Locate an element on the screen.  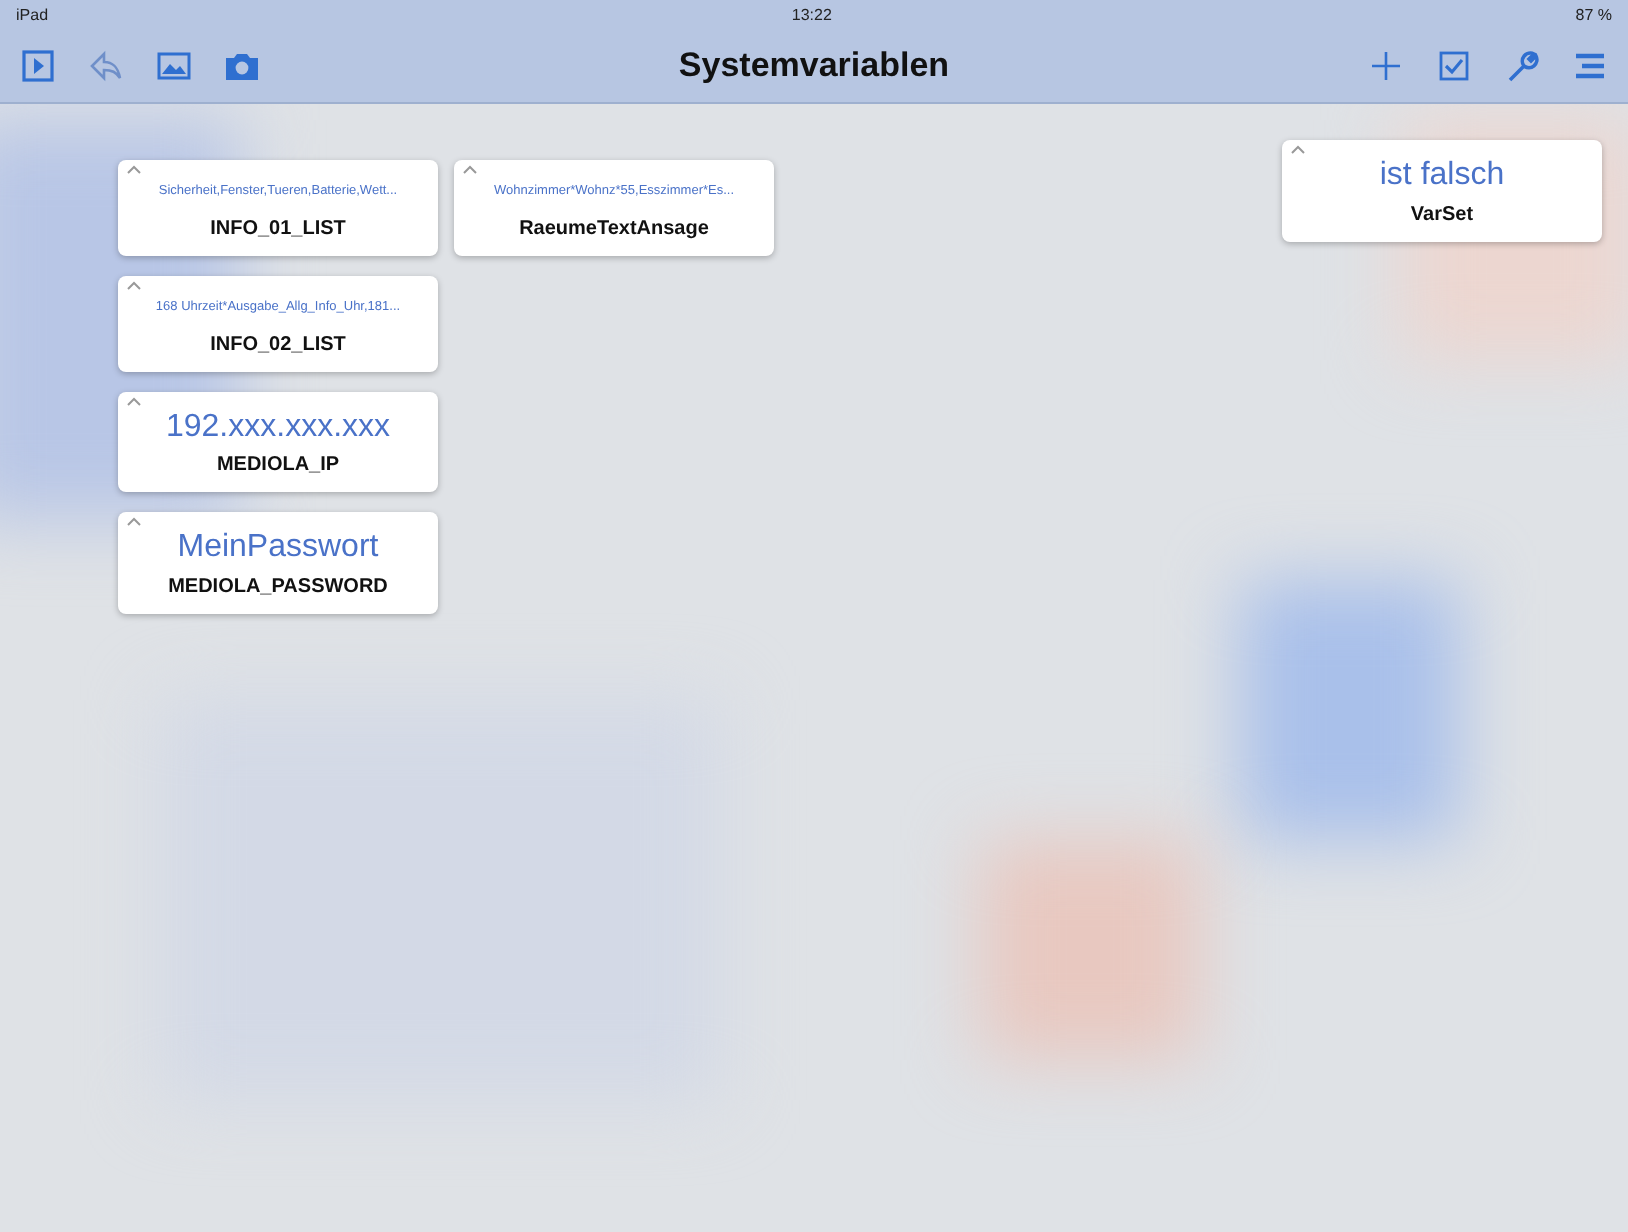
variable-card: 192.xxx.xxx.xxx MEDIOLA_IP is located at coordinates (278, 442).